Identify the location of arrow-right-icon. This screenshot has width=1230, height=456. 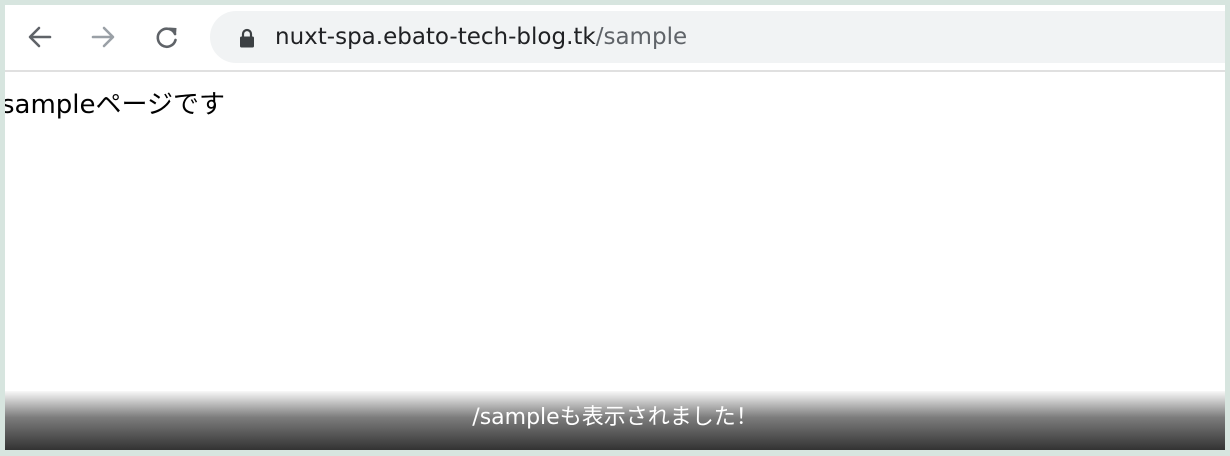
(103, 37).